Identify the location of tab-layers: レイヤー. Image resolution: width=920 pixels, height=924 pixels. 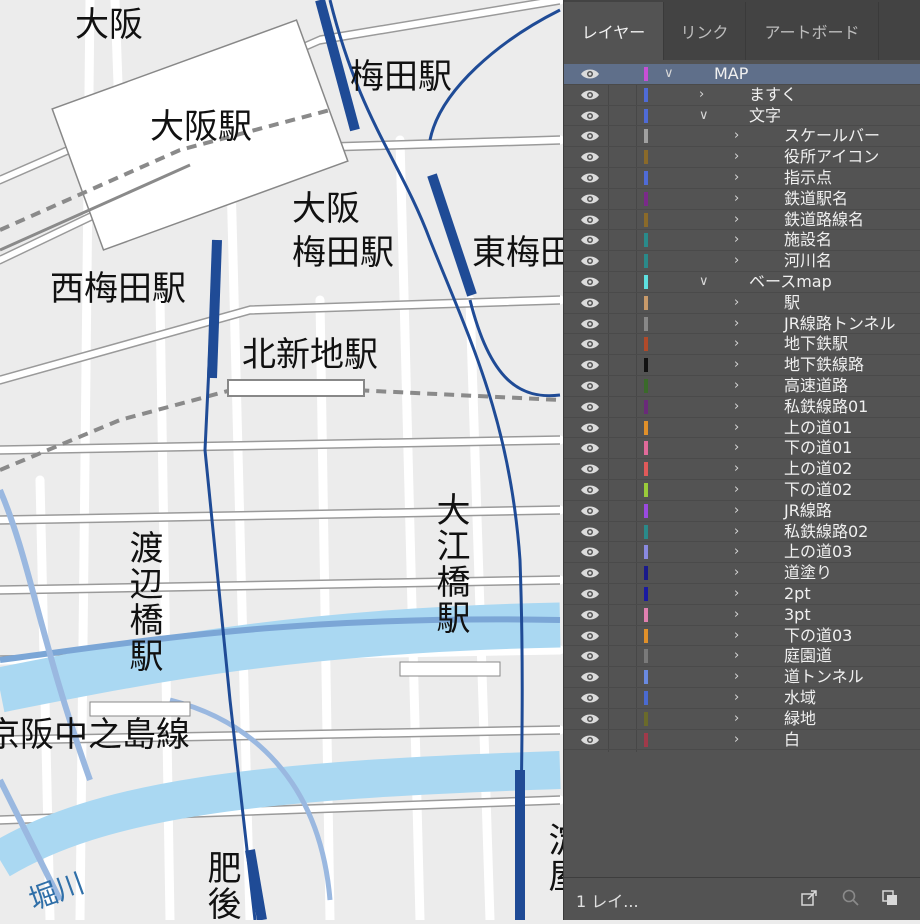
(614, 31).